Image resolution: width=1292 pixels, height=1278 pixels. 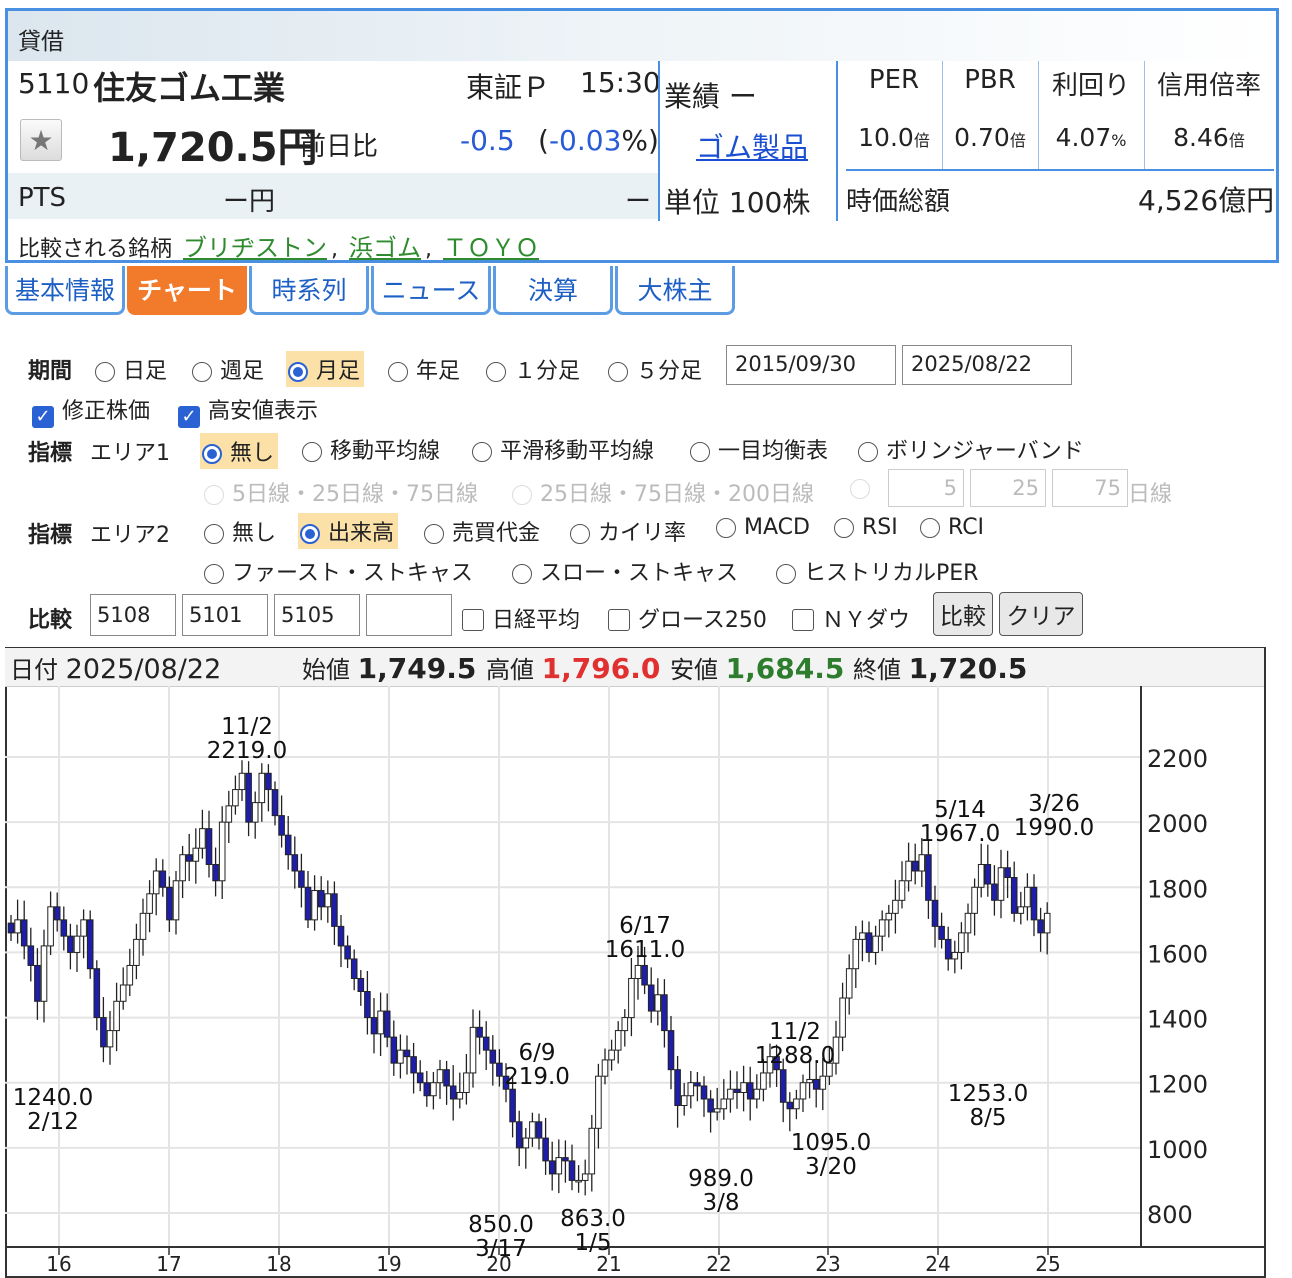 What do you see at coordinates (1177, 759) in the screenshot?
I see `y-tick-label: 2200` at bounding box center [1177, 759].